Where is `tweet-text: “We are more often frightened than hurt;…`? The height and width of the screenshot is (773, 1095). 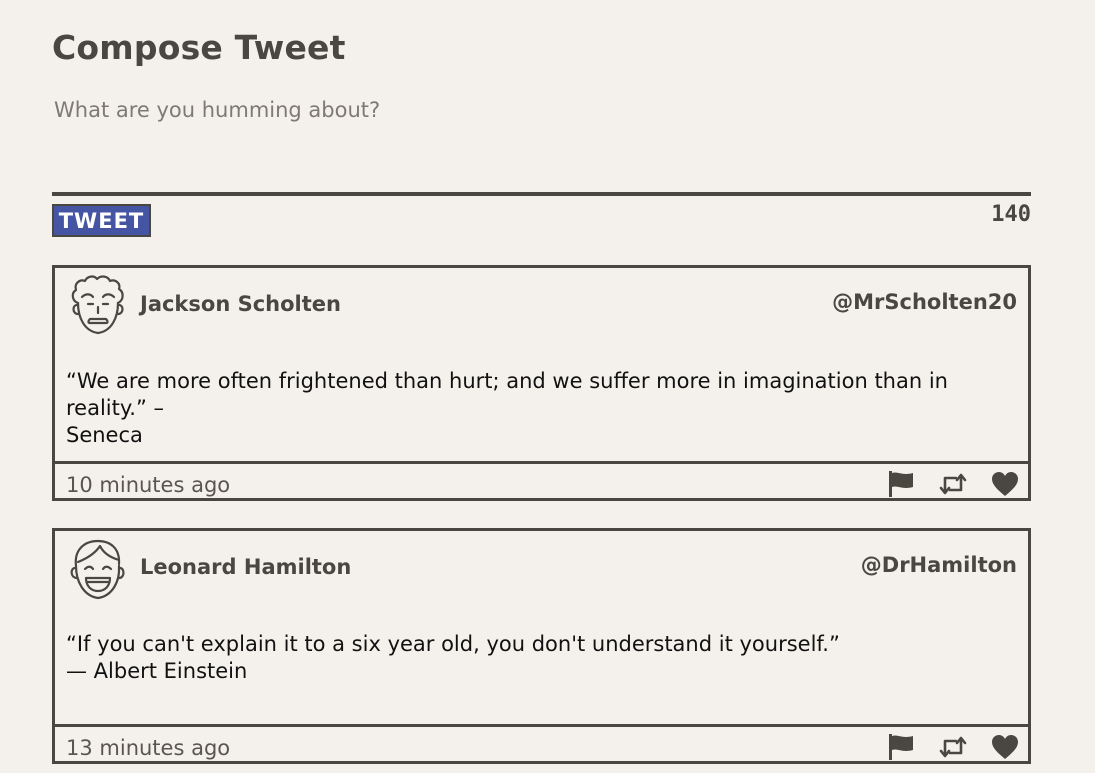
tweet-text: “We are more often frightened than hurt;… is located at coordinates (507, 408).